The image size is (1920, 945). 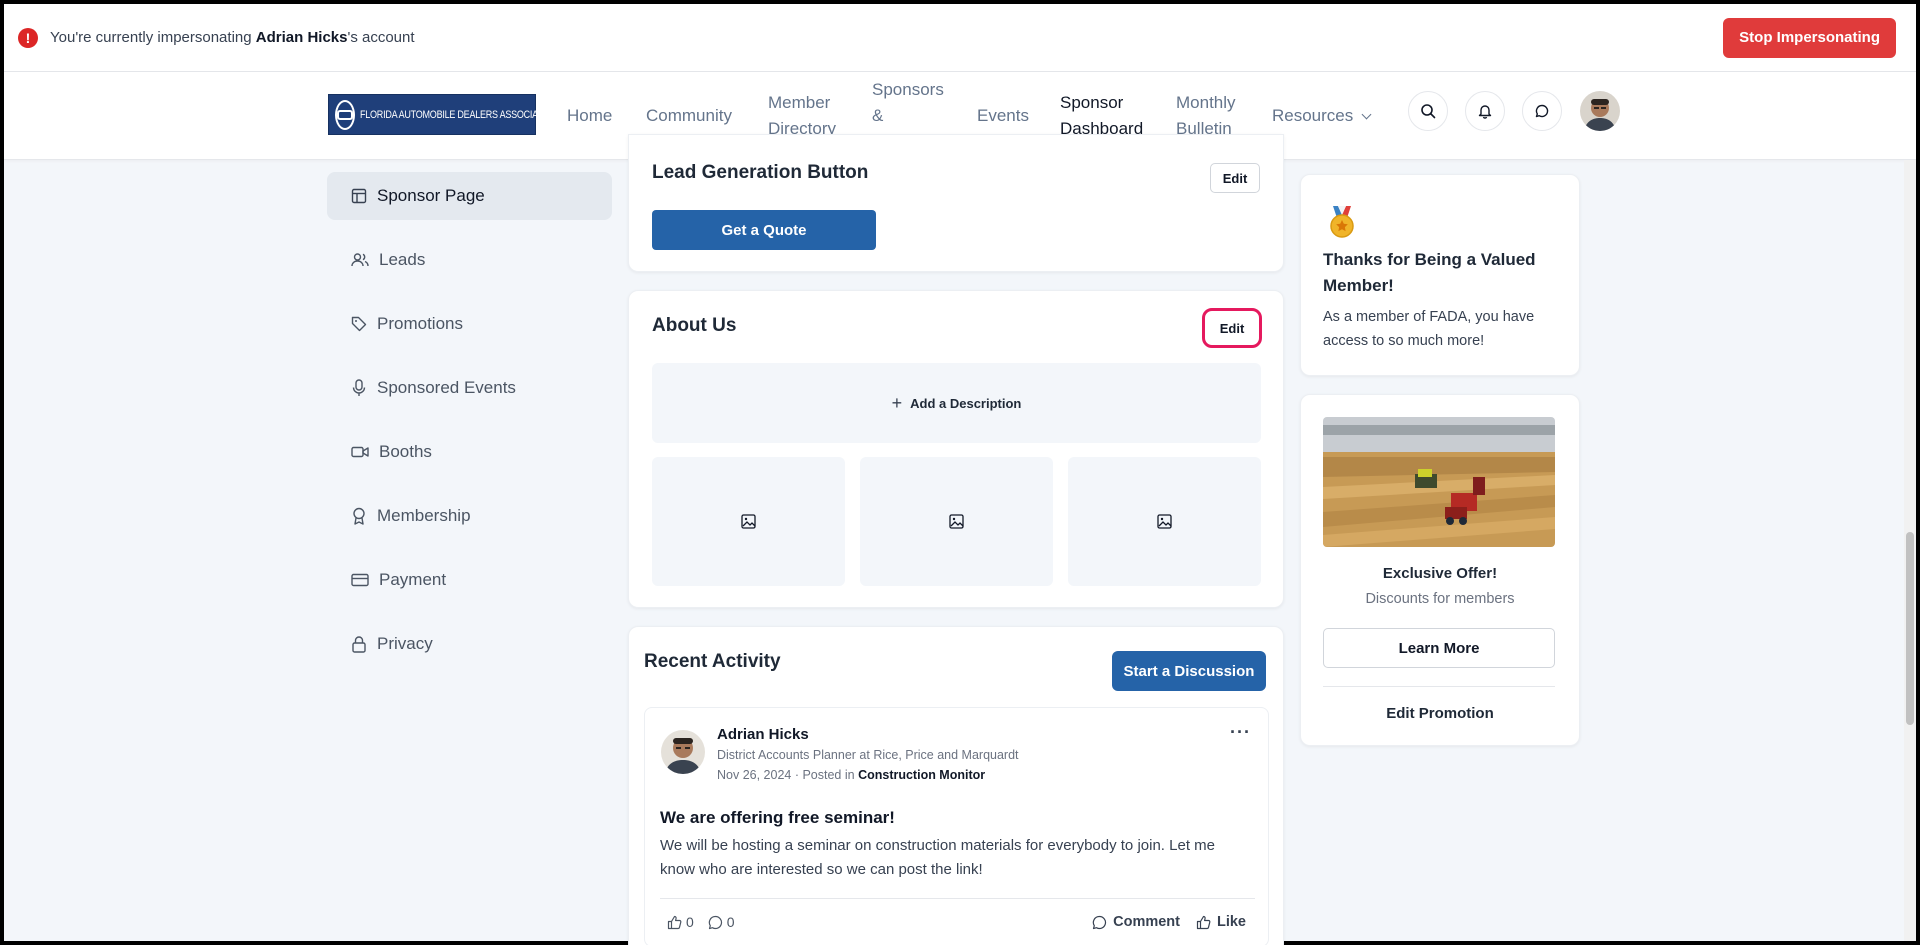 What do you see at coordinates (1429, 272) in the screenshot?
I see `member-card-title: Thanks for Being a Valued Member!` at bounding box center [1429, 272].